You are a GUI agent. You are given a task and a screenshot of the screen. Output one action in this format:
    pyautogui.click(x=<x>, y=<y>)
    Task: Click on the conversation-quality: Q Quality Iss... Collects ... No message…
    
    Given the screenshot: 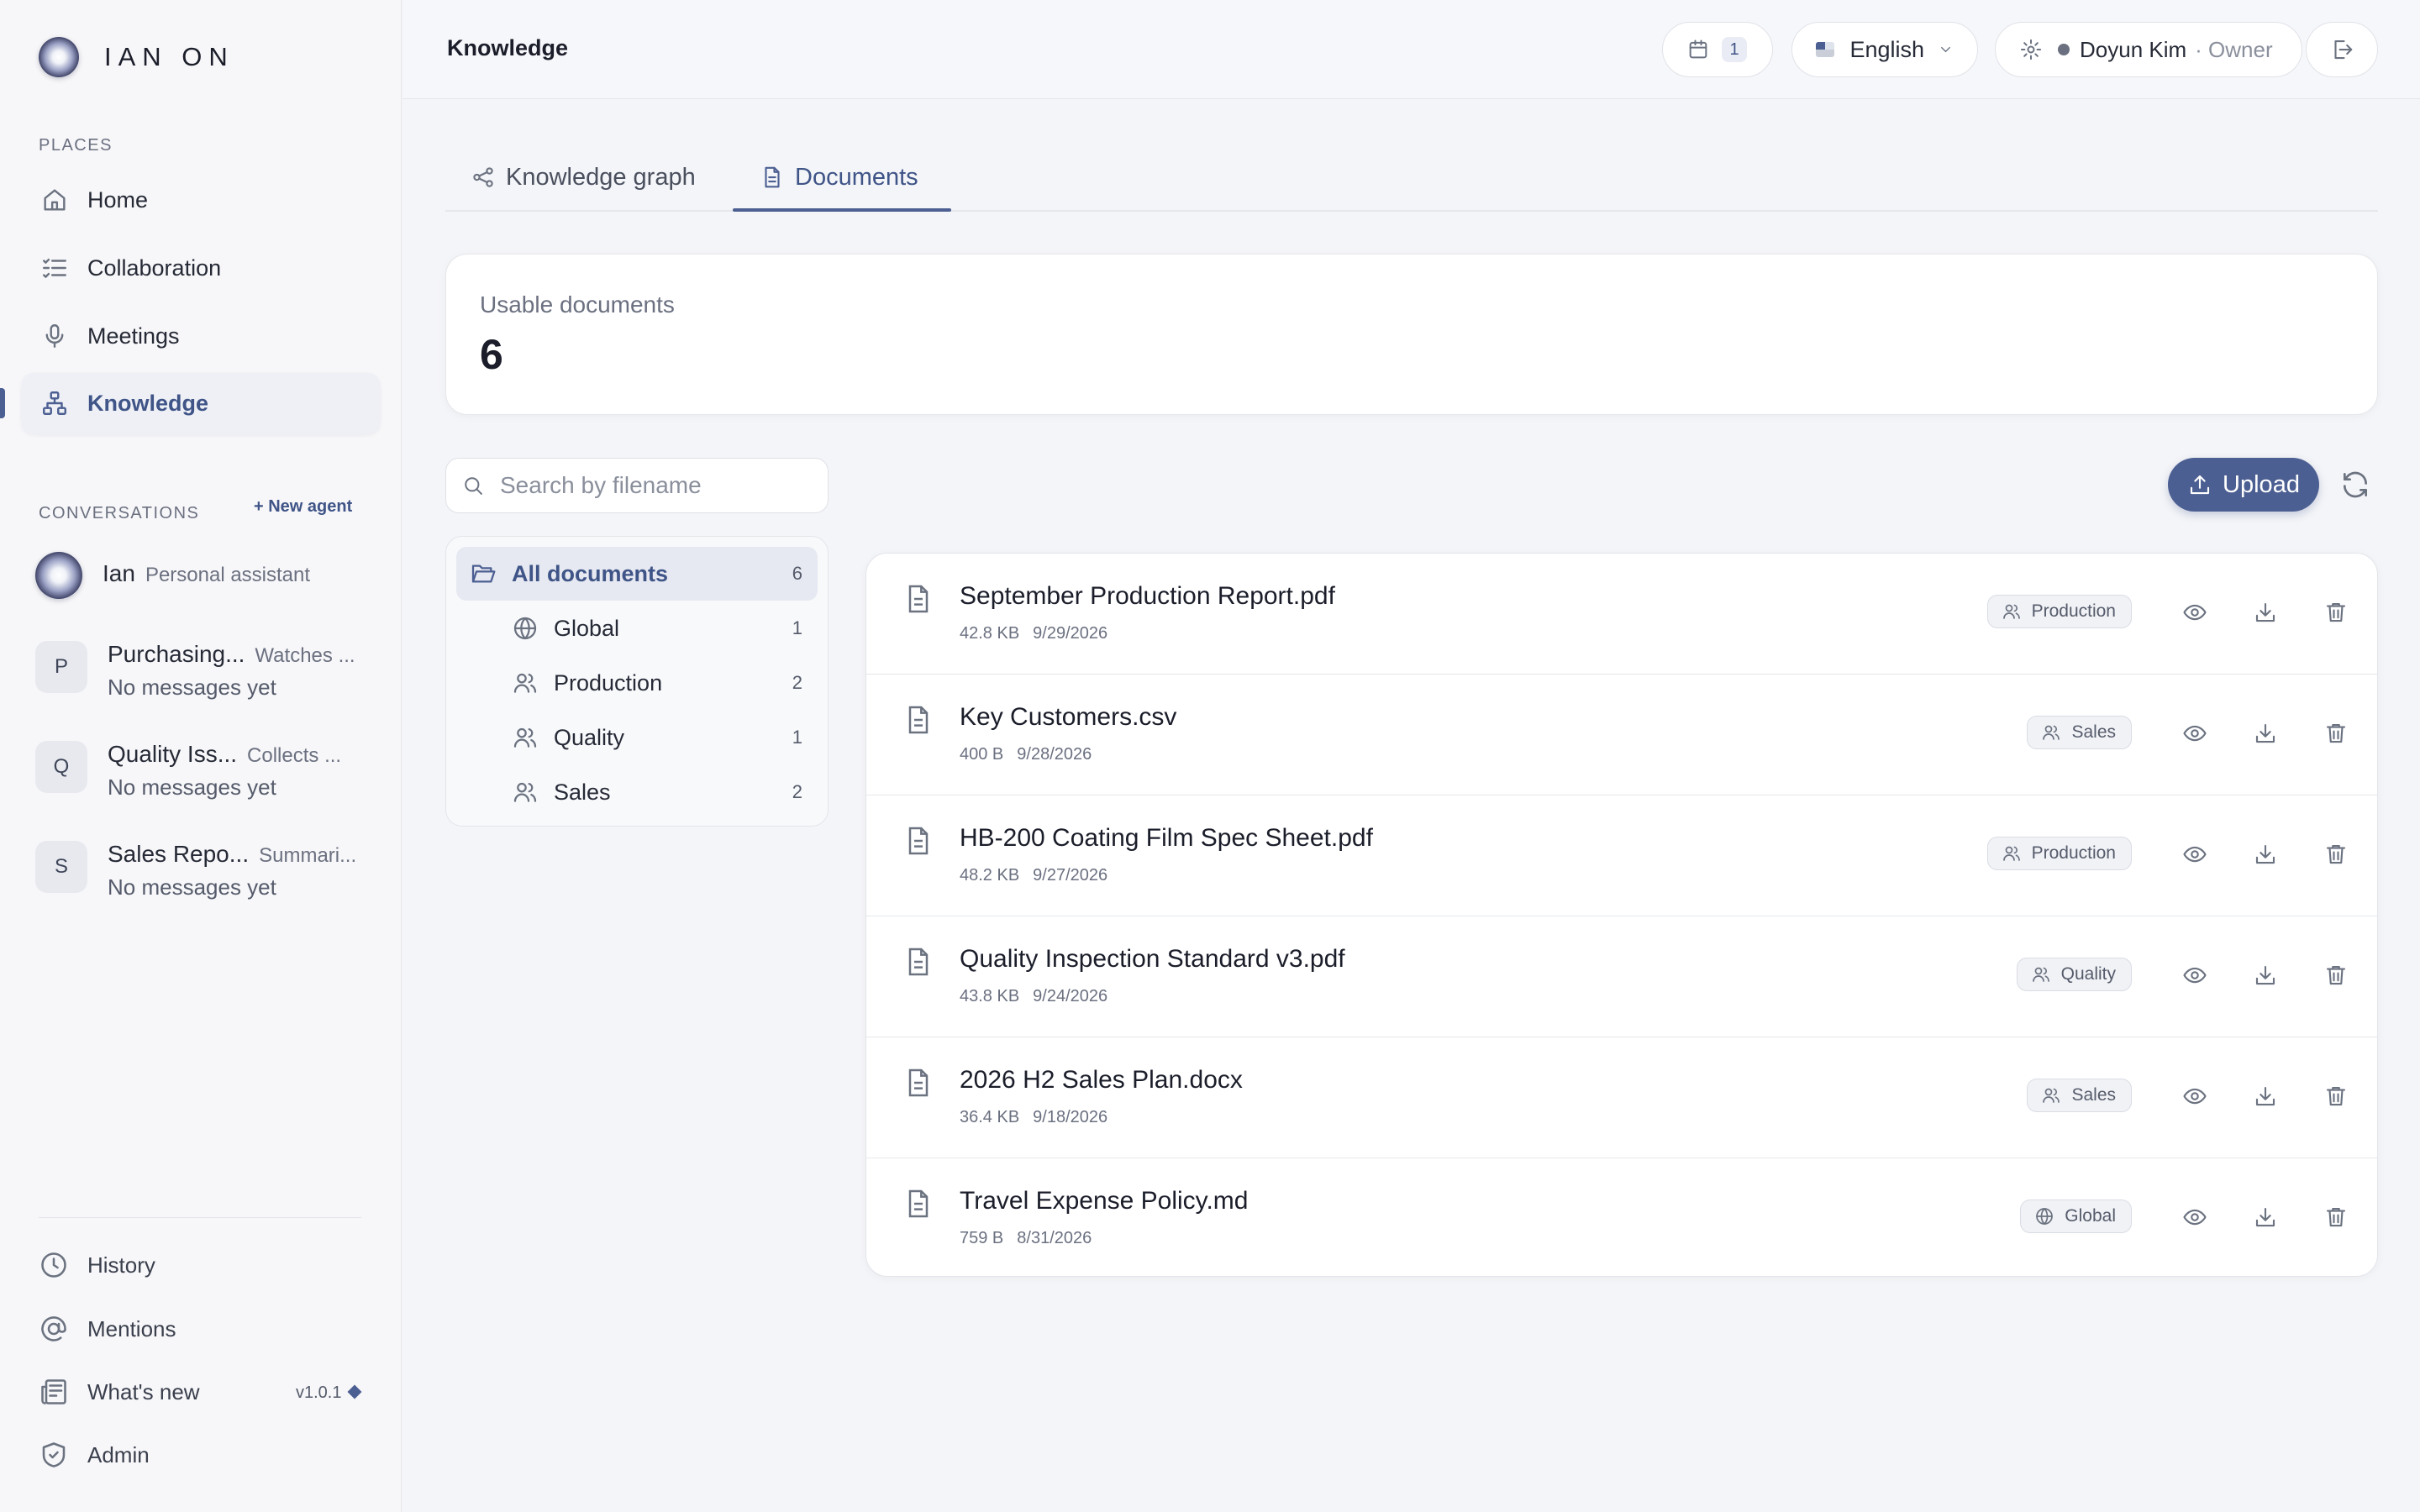 What is the action you would take?
    pyautogui.click(x=203, y=771)
    